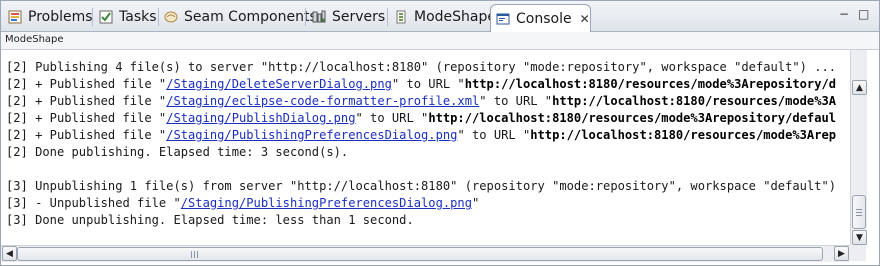  I want to click on scroll-left-button: ◀, so click(9, 253).